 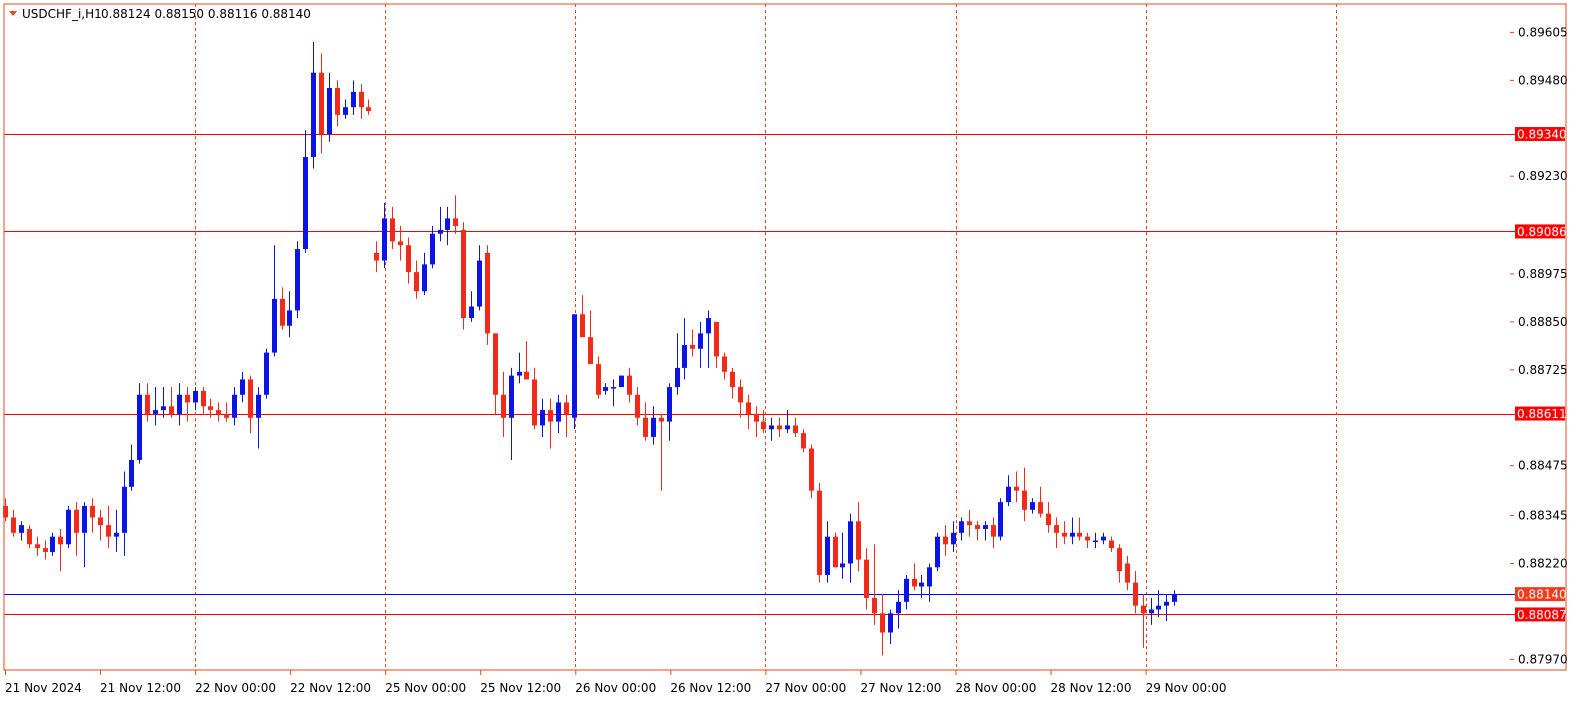 I want to click on level-label: 0.88087, so click(x=1541, y=614).